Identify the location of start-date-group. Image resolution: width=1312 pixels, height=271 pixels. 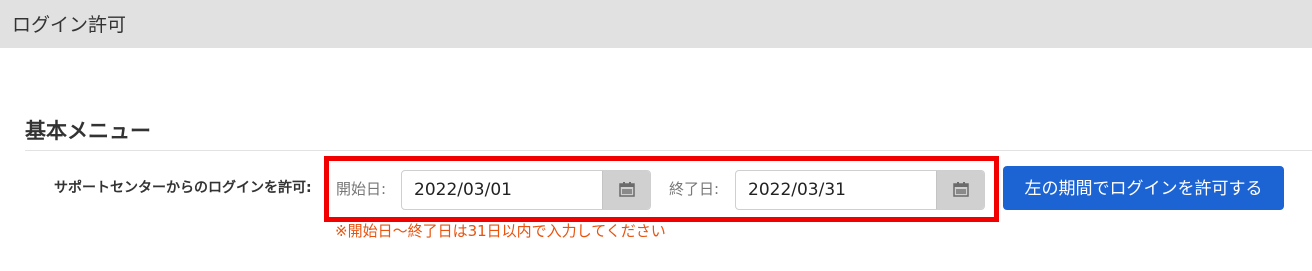
(526, 190).